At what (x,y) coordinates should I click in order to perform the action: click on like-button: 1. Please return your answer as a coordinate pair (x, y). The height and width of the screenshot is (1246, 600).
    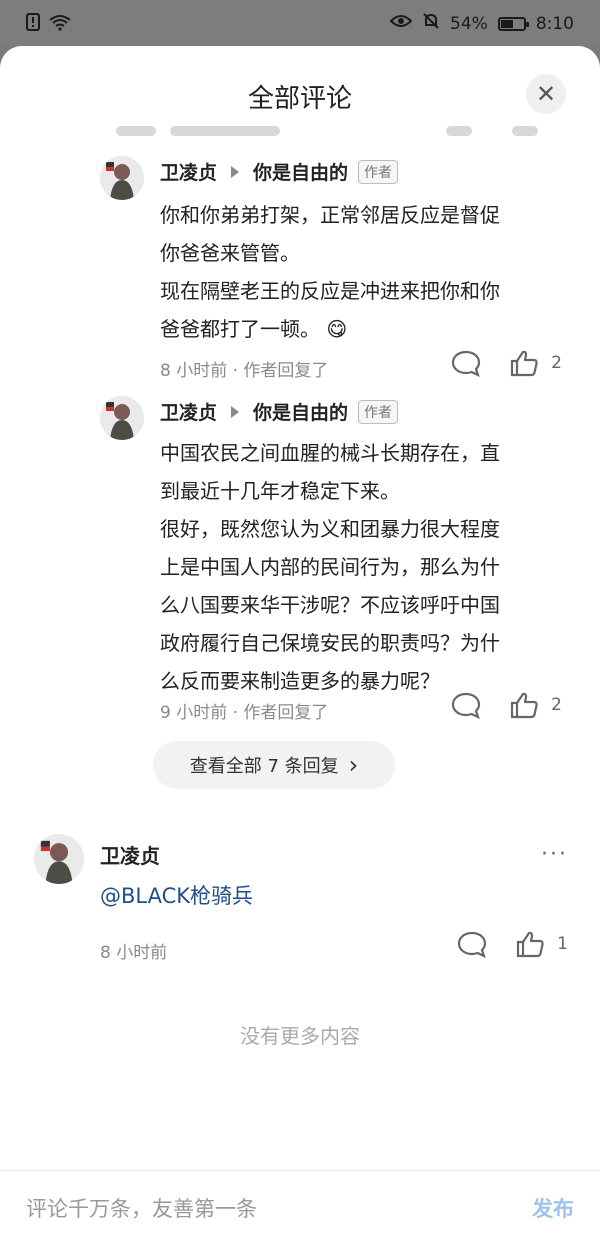
    Looking at the image, I should click on (541, 944).